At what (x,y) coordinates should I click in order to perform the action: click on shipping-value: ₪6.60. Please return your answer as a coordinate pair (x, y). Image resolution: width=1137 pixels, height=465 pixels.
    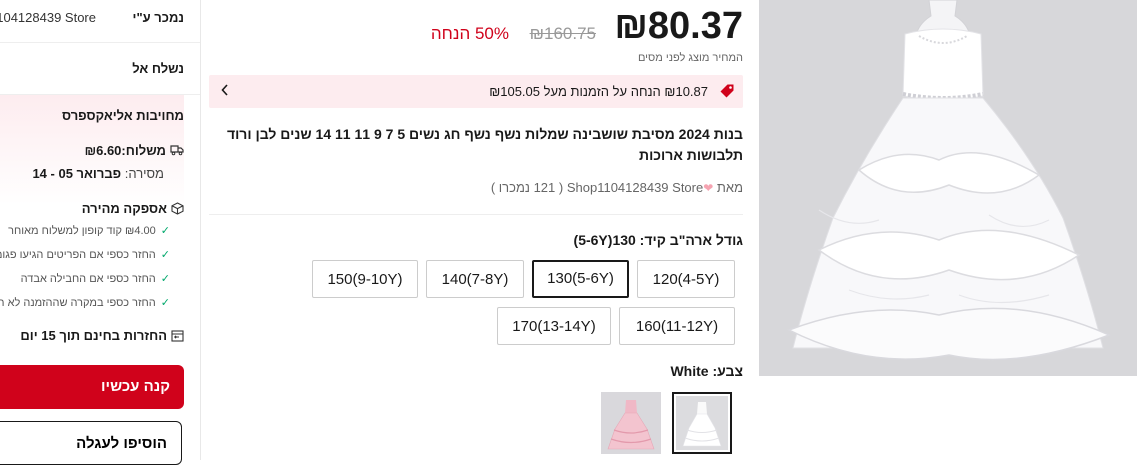
    Looking at the image, I should click on (103, 150).